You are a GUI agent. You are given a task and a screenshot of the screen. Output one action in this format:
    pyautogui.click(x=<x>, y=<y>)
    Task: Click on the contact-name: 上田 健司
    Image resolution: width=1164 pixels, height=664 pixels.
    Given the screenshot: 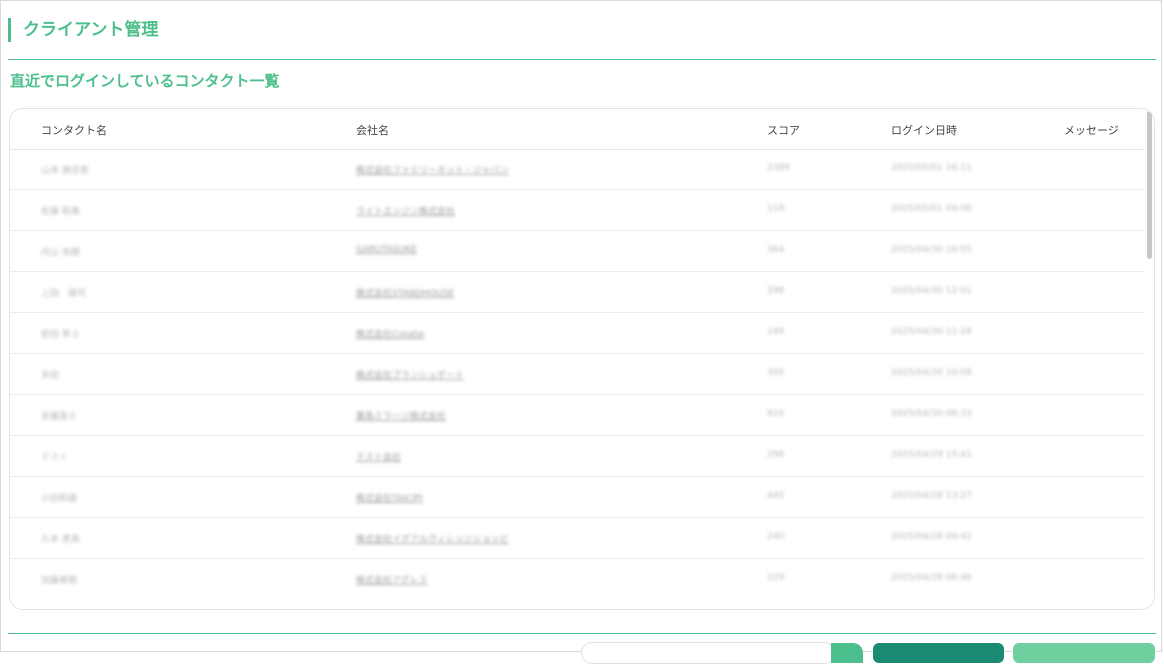 What is the action you would take?
    pyautogui.click(x=64, y=294)
    